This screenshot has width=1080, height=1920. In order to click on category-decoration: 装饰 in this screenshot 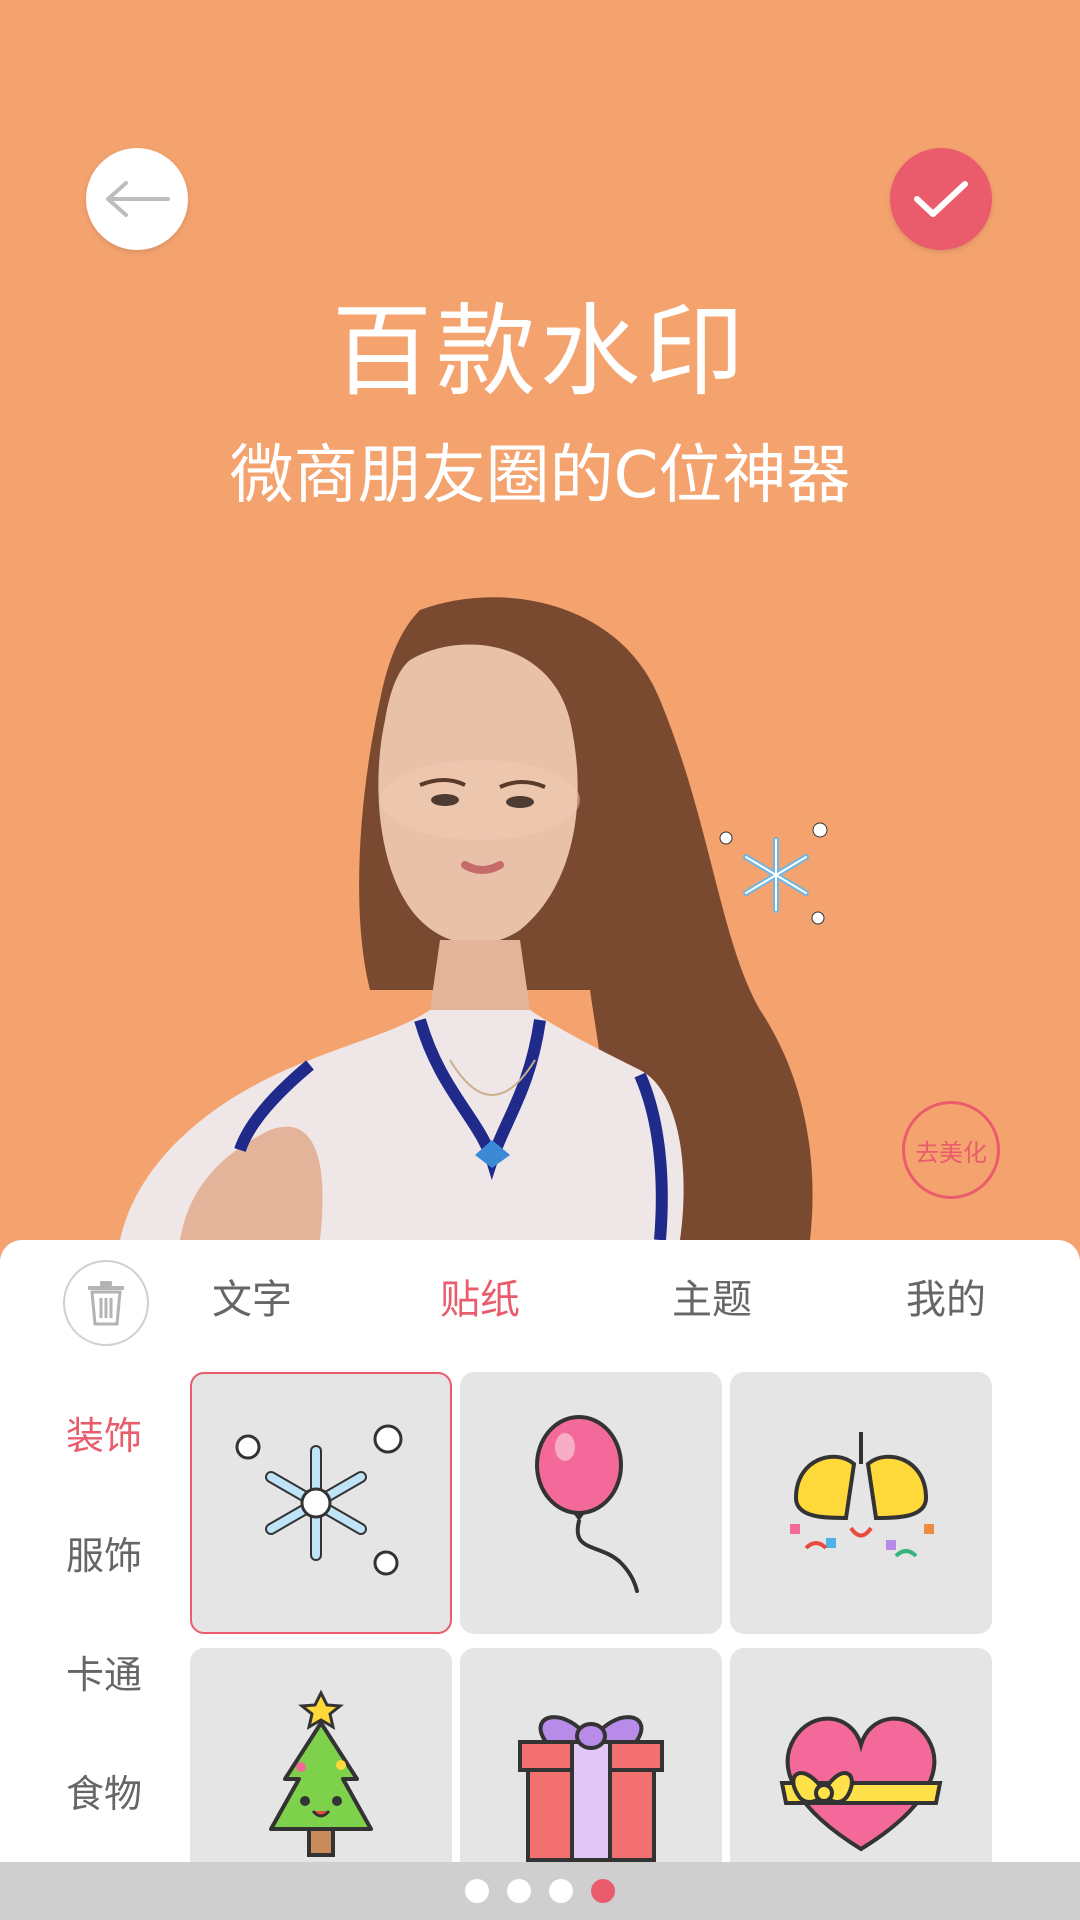, I will do `click(104, 1436)`.